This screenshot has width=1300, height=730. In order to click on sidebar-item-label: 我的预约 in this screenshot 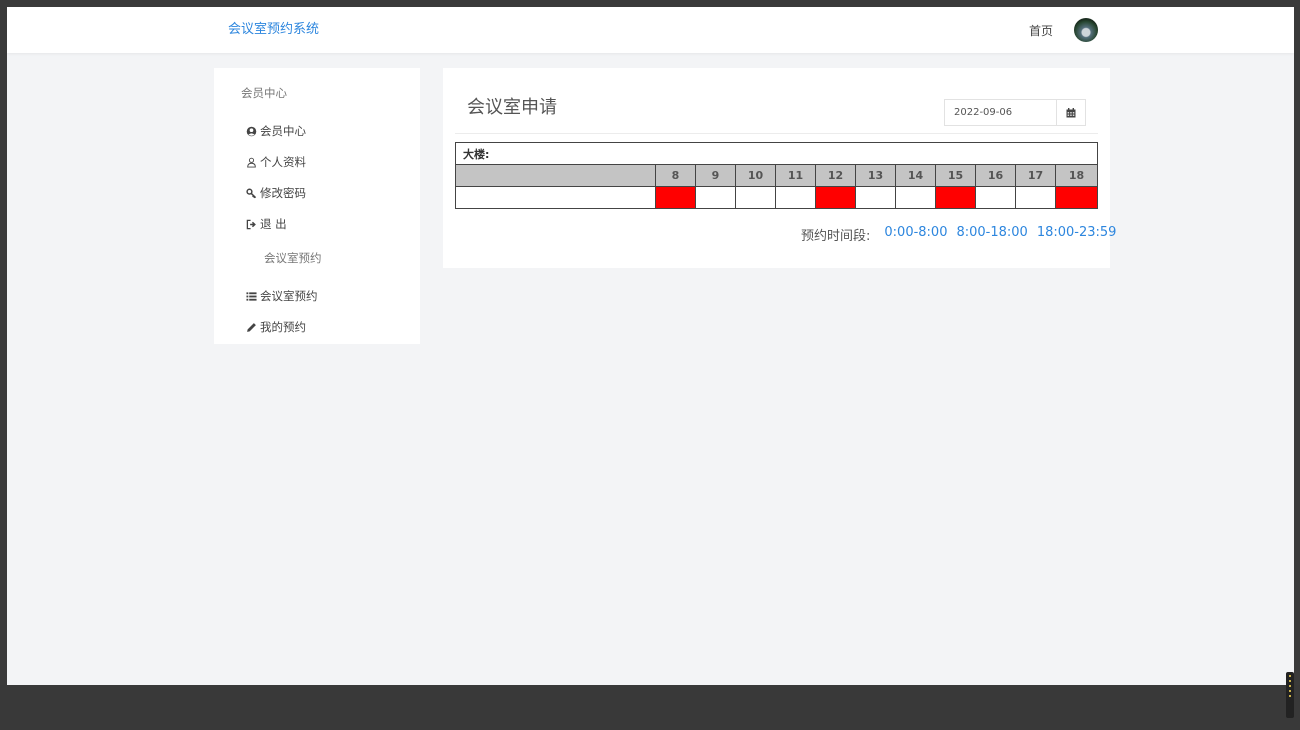, I will do `click(283, 327)`.